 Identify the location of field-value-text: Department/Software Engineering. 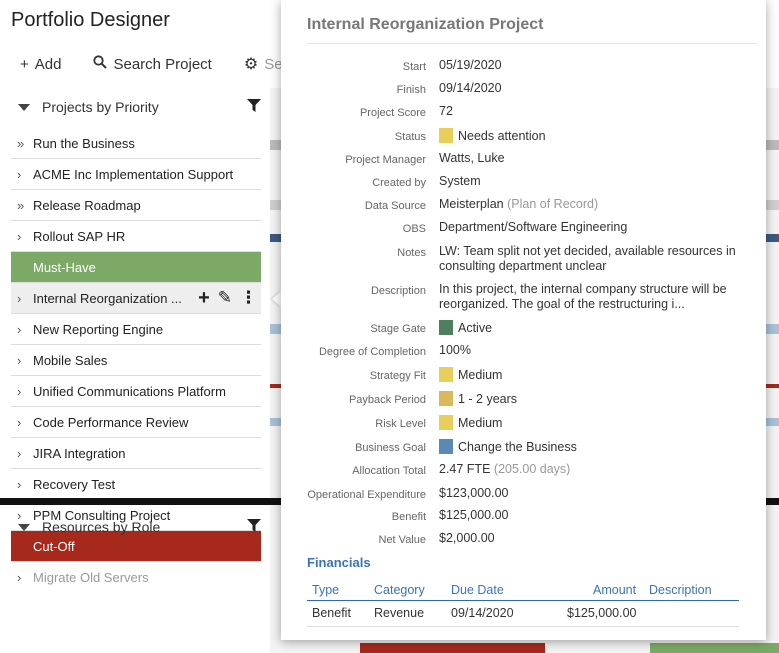
(533, 227).